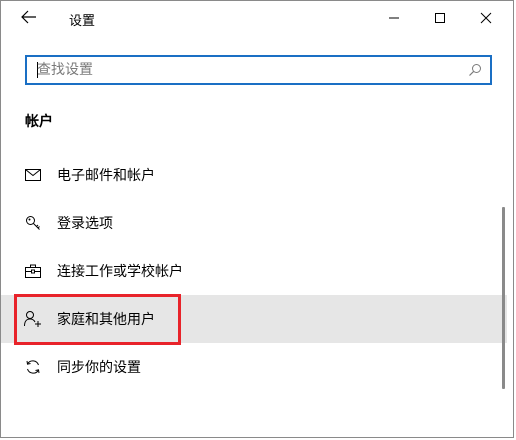  I want to click on close-icon, so click(486, 18).